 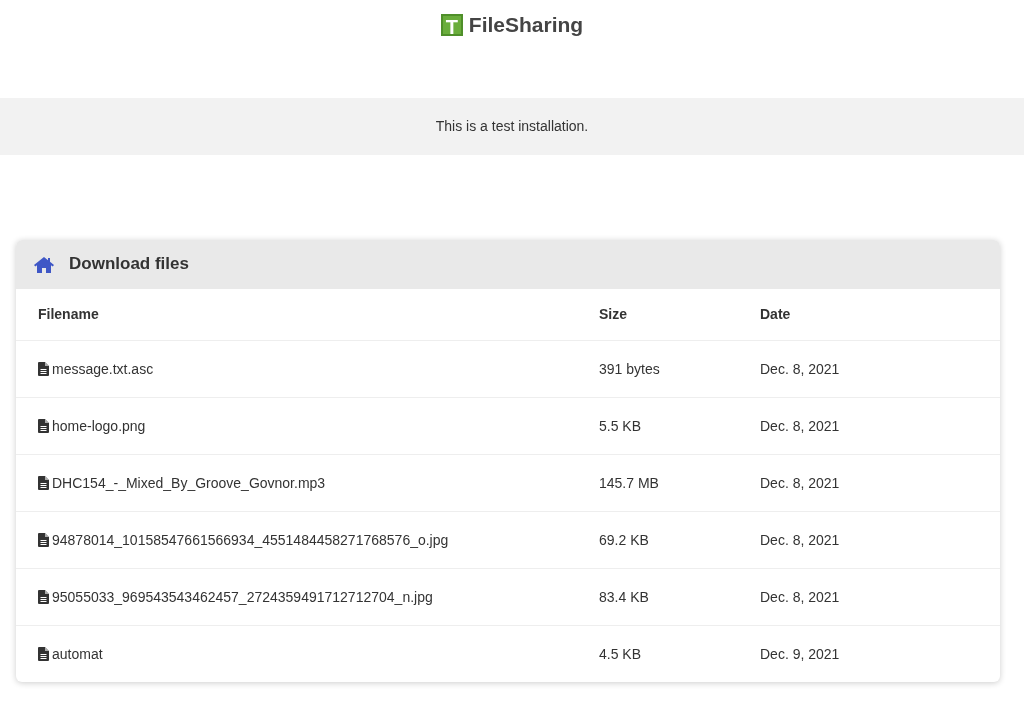 What do you see at coordinates (620, 653) in the screenshot?
I see `file-size: 4.5 KB` at bounding box center [620, 653].